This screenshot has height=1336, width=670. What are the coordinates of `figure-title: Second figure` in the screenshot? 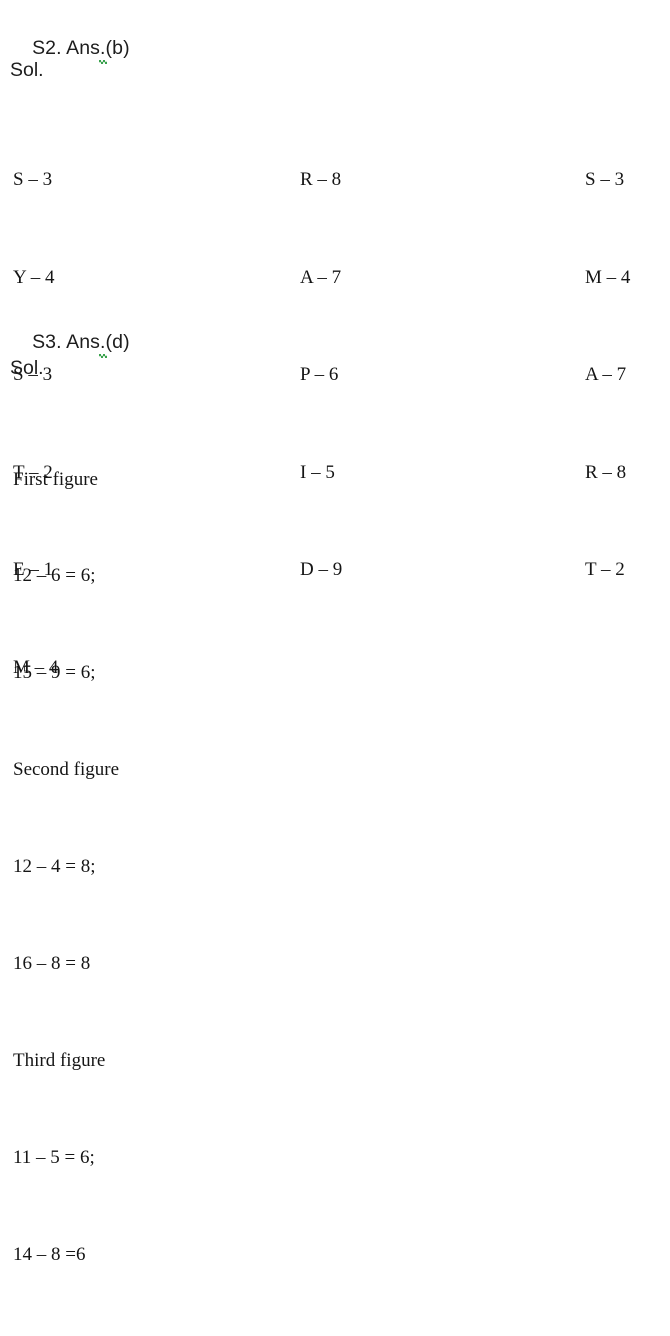 It's located at (66, 770).